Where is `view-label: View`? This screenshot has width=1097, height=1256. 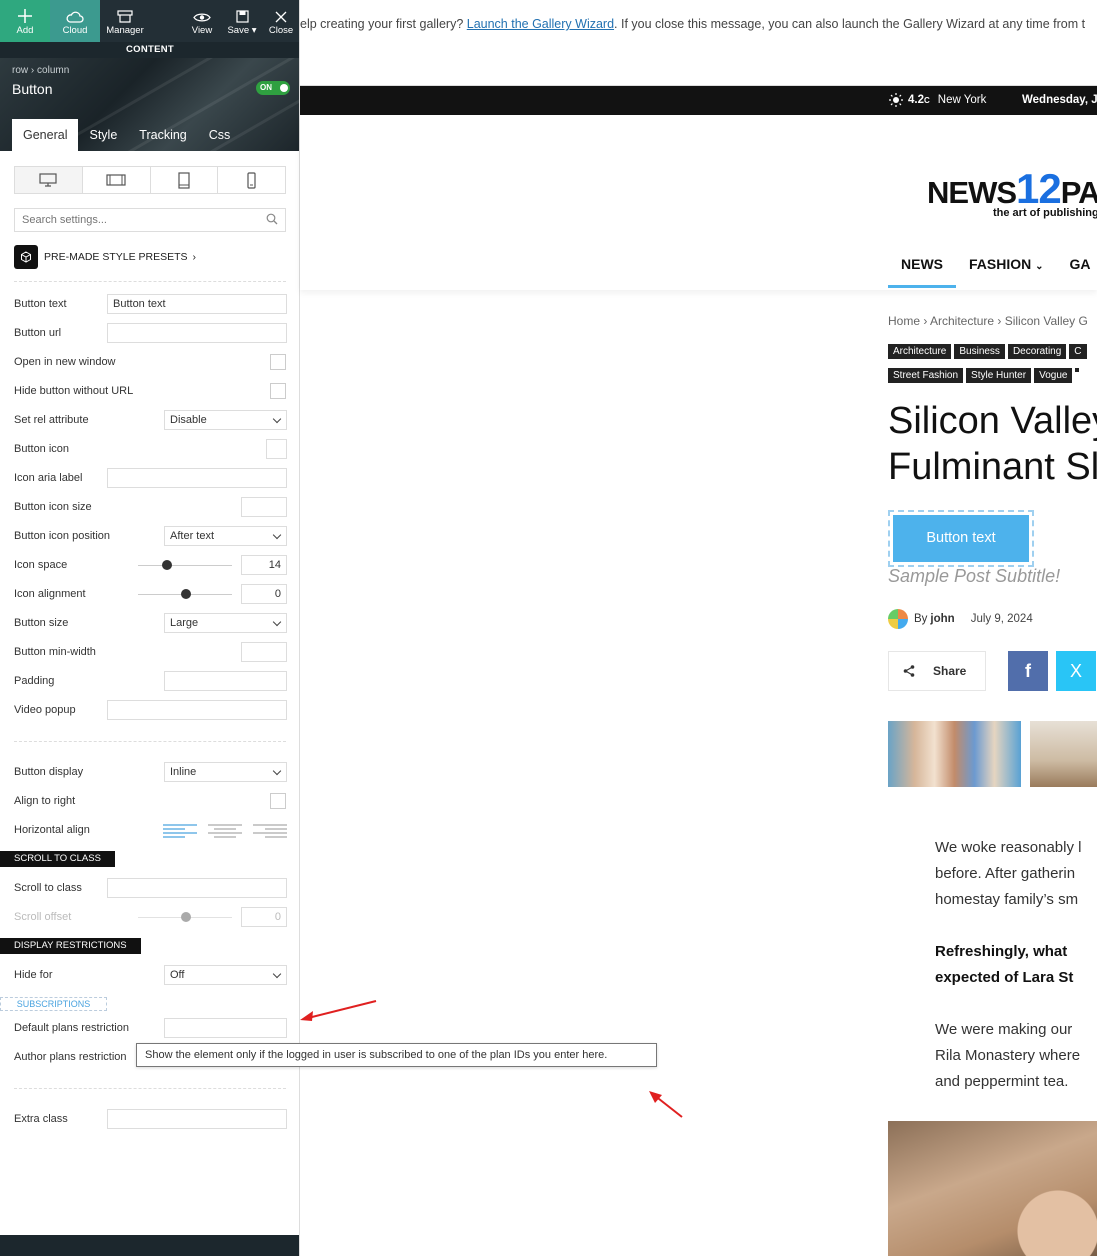
view-label: View is located at coordinates (202, 30).